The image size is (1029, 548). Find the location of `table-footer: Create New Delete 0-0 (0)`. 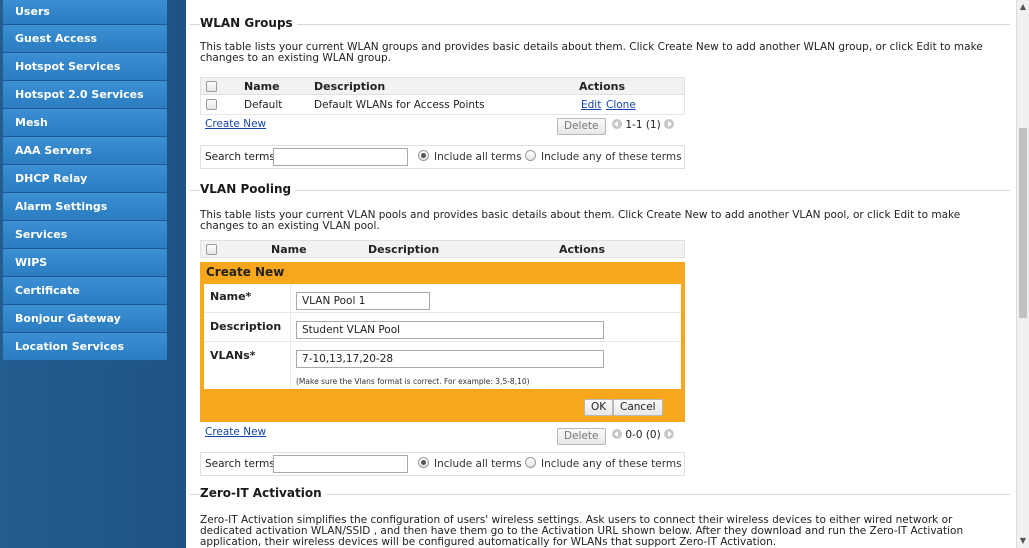

table-footer: Create New Delete 0-0 (0) is located at coordinates (442, 434).